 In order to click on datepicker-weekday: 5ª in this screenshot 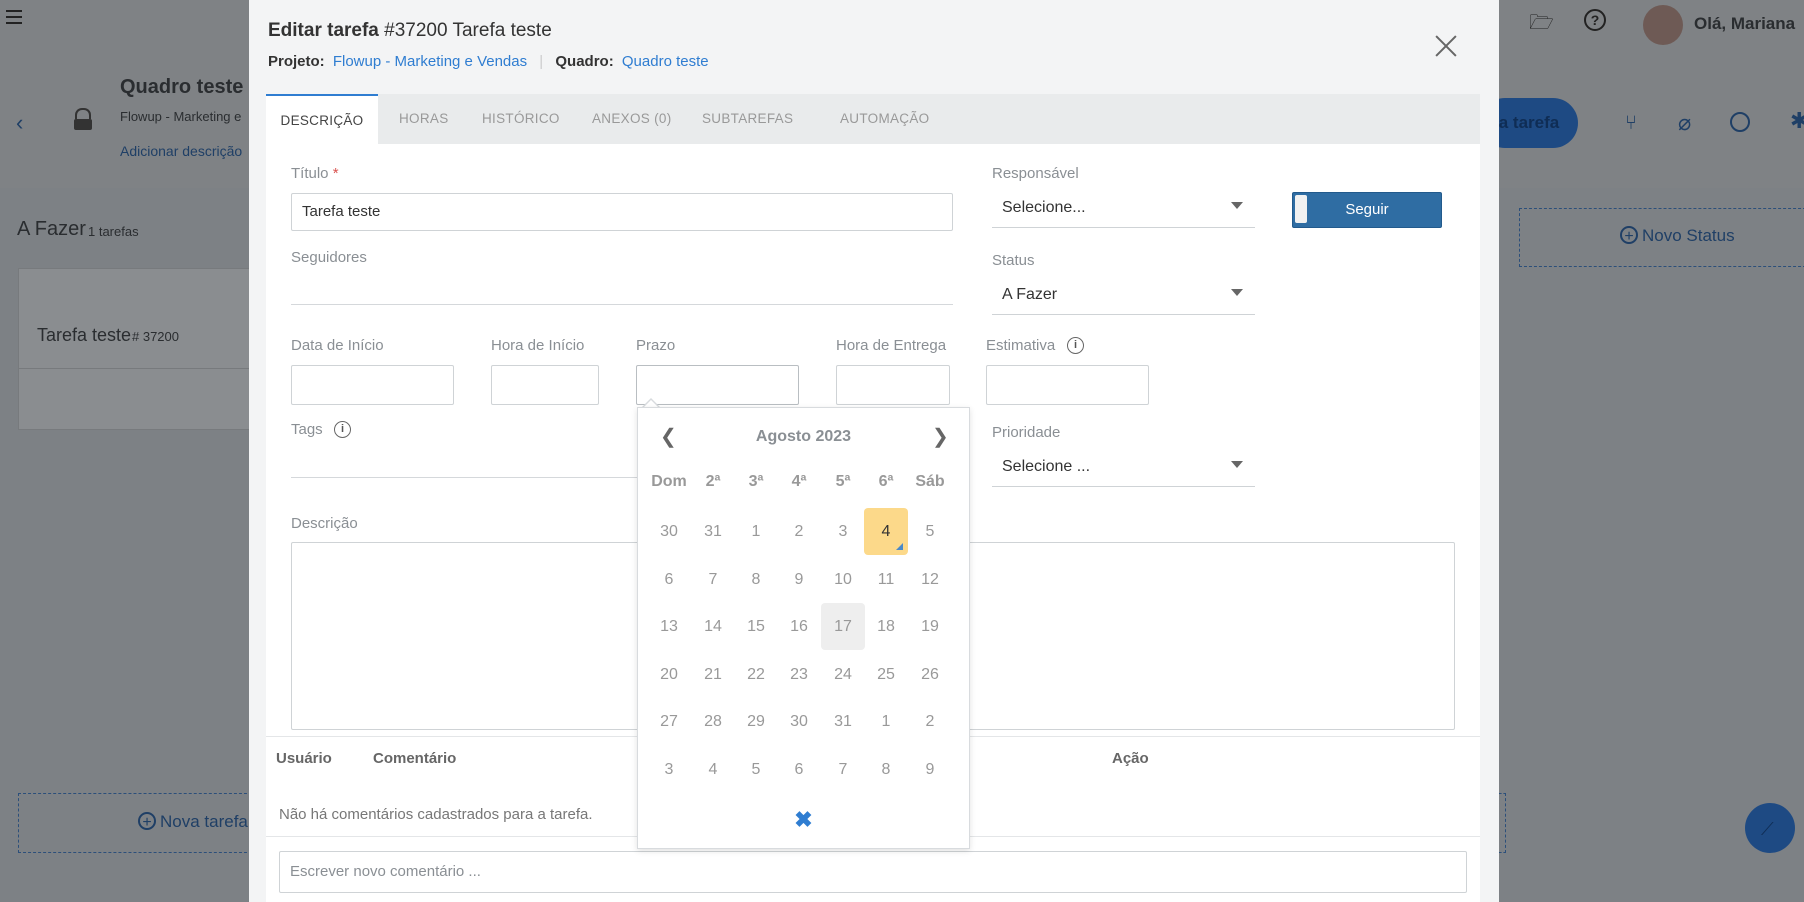, I will do `click(843, 481)`.